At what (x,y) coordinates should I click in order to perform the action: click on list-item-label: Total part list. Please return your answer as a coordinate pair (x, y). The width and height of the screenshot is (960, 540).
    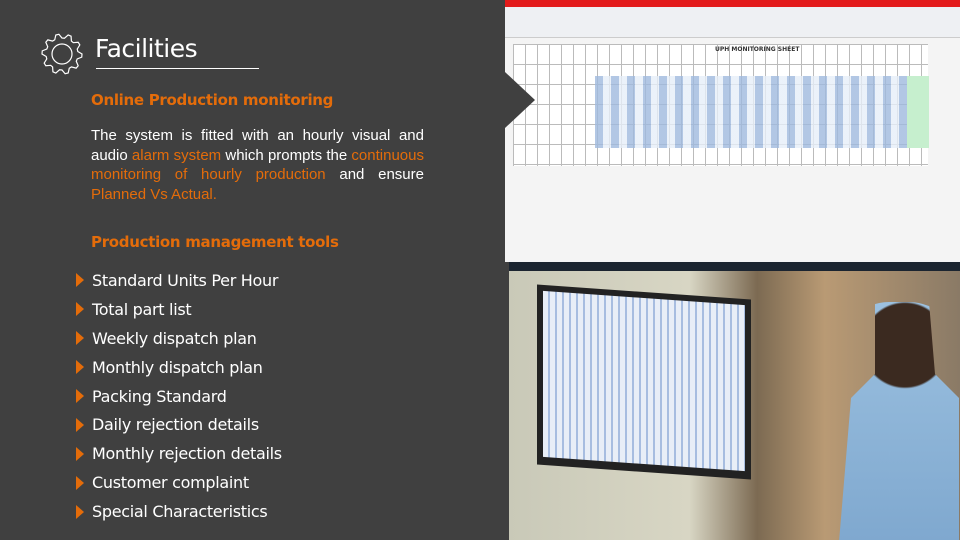
    Looking at the image, I should click on (142, 309).